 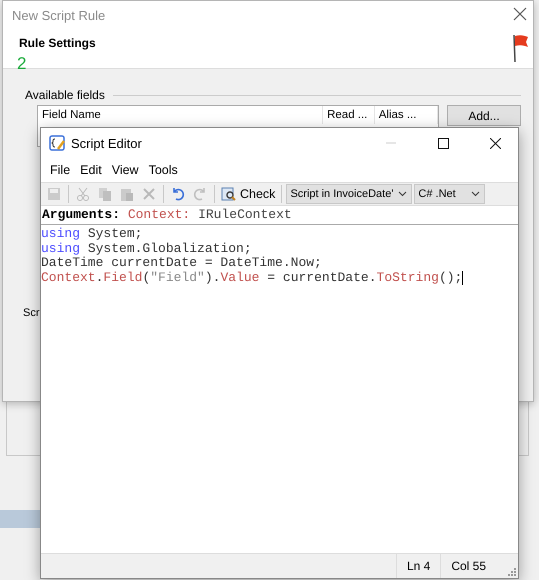 What do you see at coordinates (91, 170) in the screenshot?
I see `menu-item: Edit` at bounding box center [91, 170].